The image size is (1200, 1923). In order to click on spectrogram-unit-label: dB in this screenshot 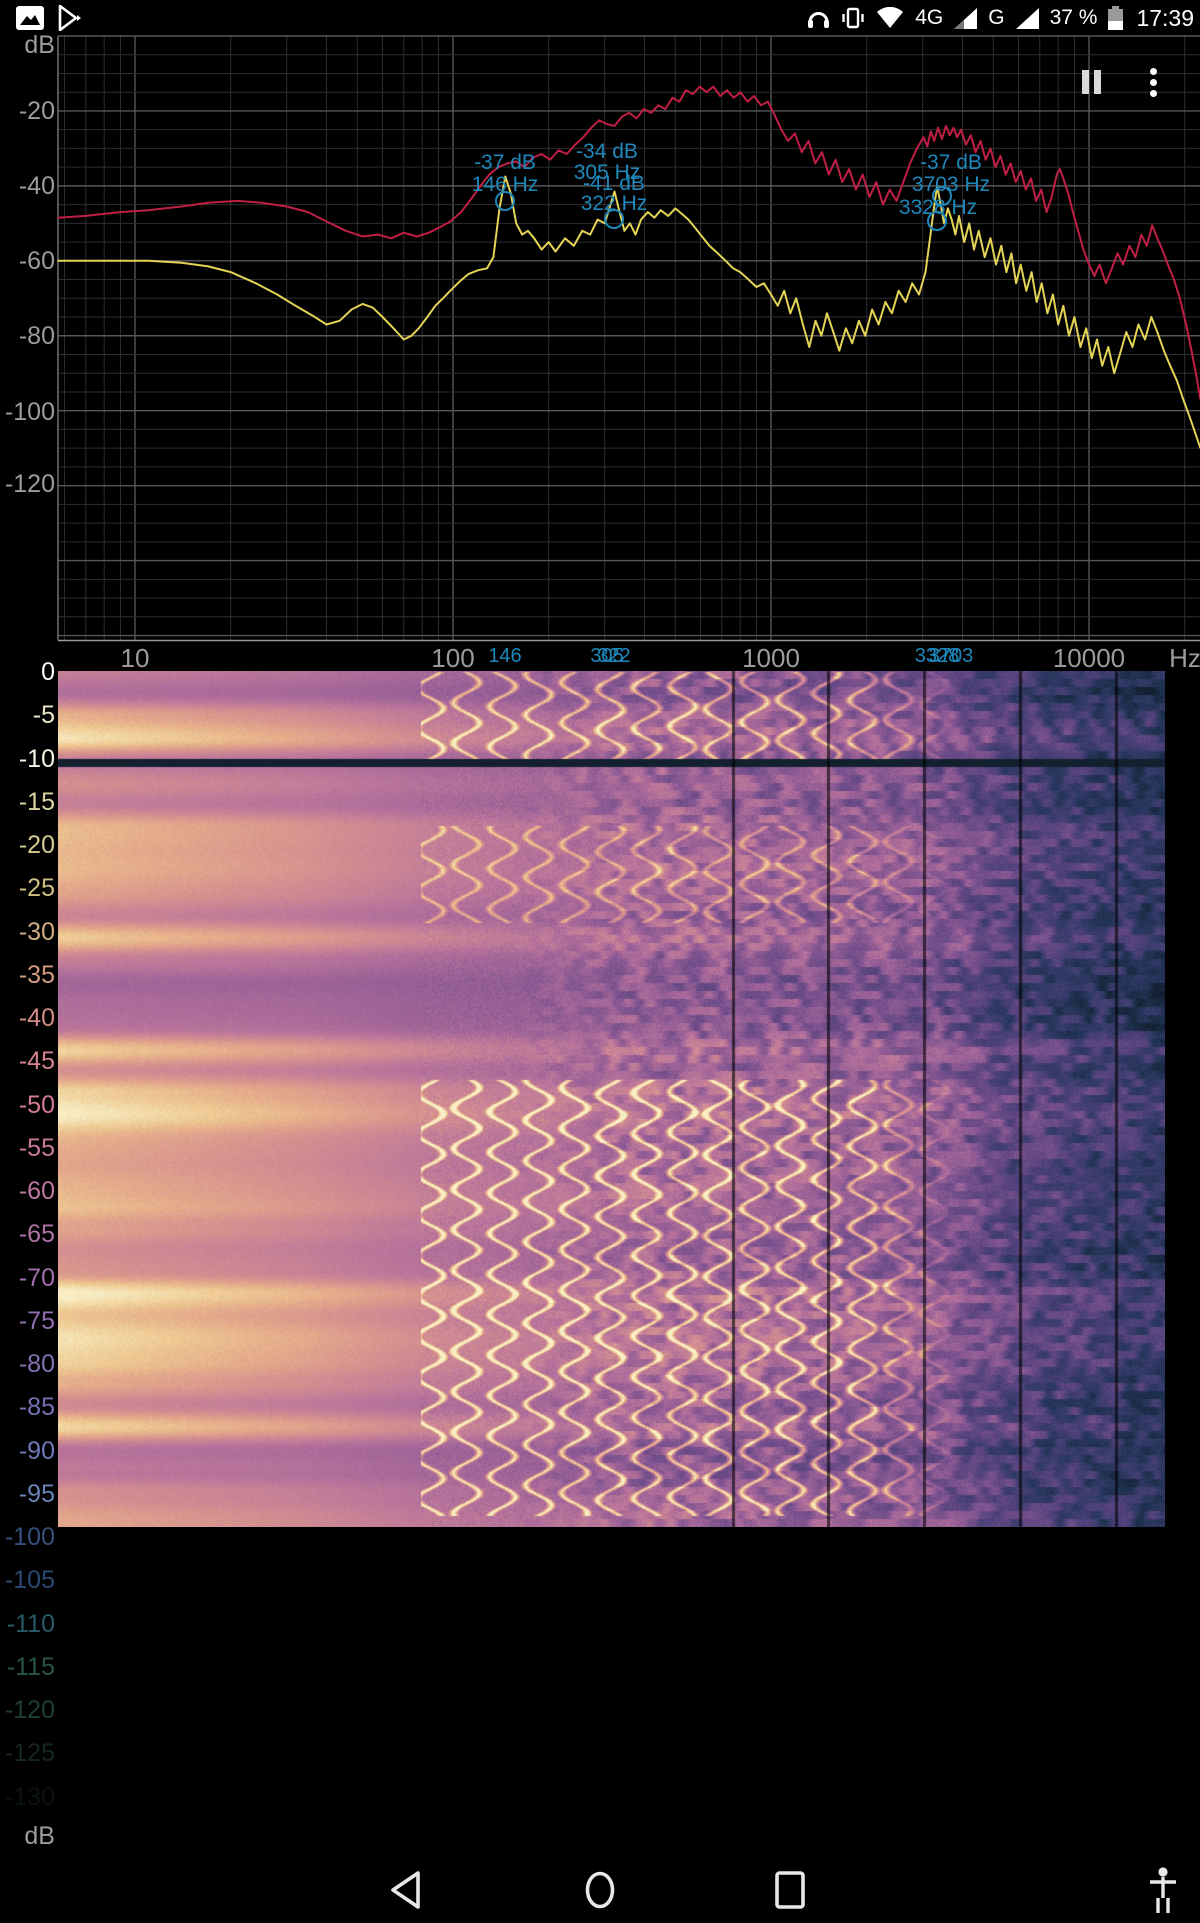, I will do `click(39, 1836)`.